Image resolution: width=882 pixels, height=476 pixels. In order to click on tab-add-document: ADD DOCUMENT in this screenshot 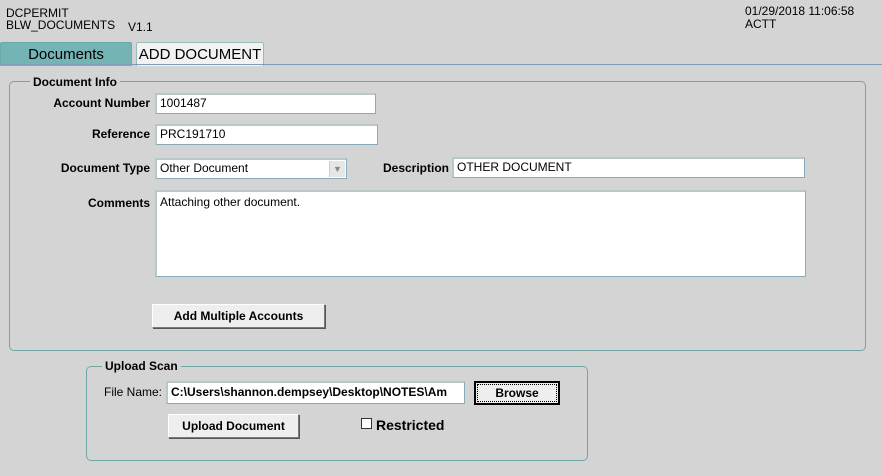, I will do `click(200, 54)`.